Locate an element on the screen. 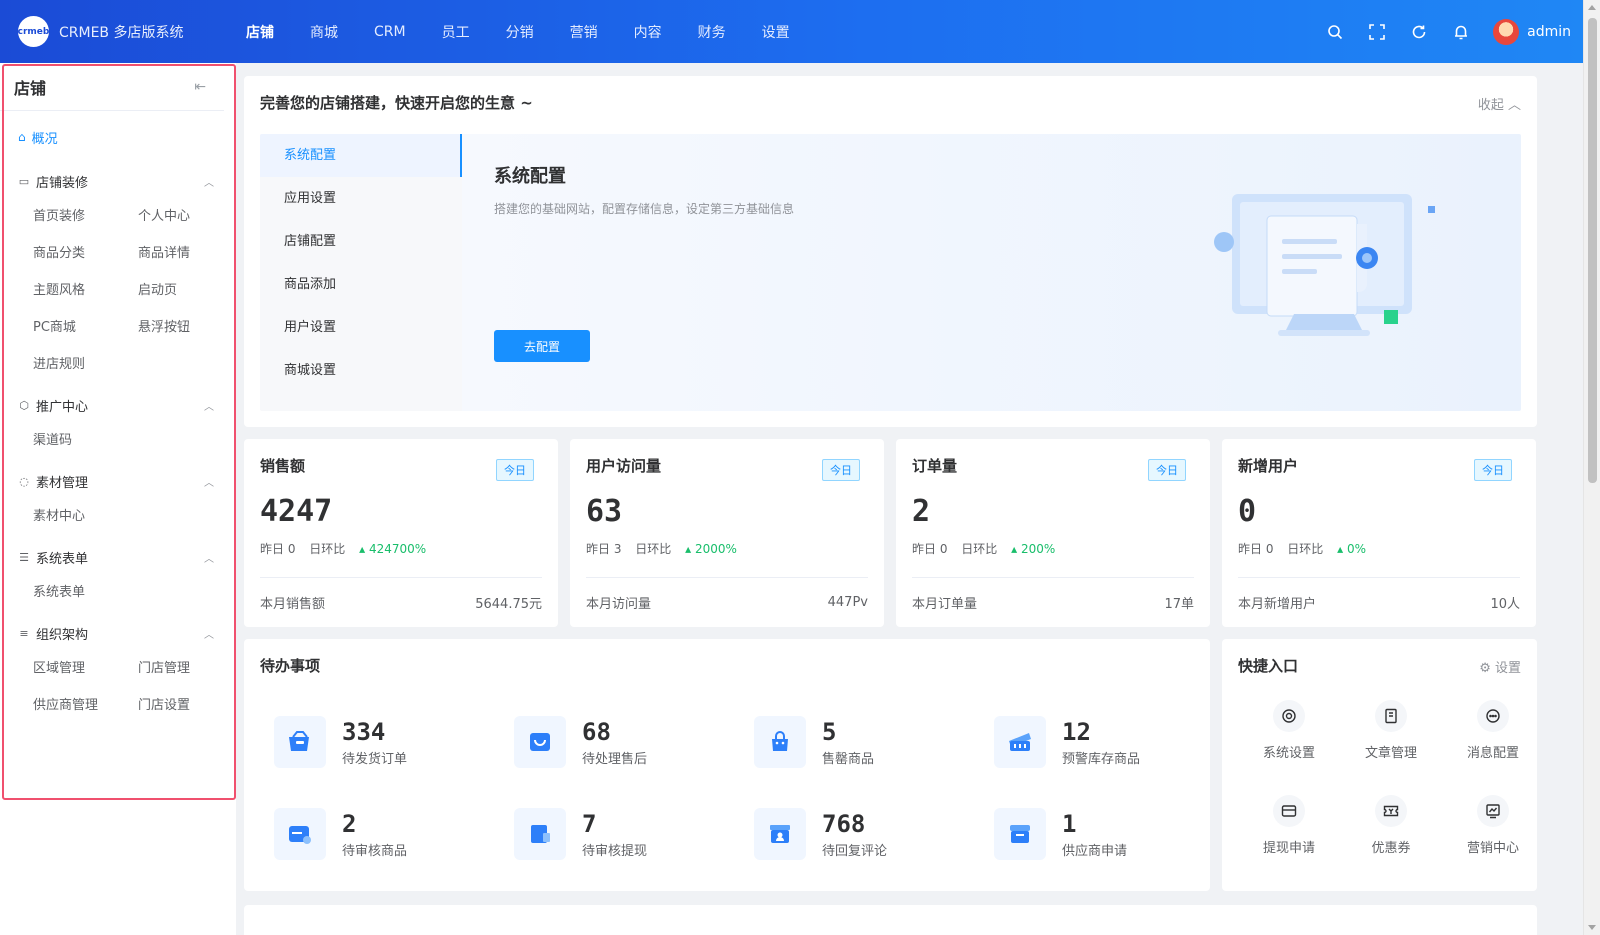 This screenshot has height=935, width=1600. top-nav-finance: 财务 is located at coordinates (712, 32).